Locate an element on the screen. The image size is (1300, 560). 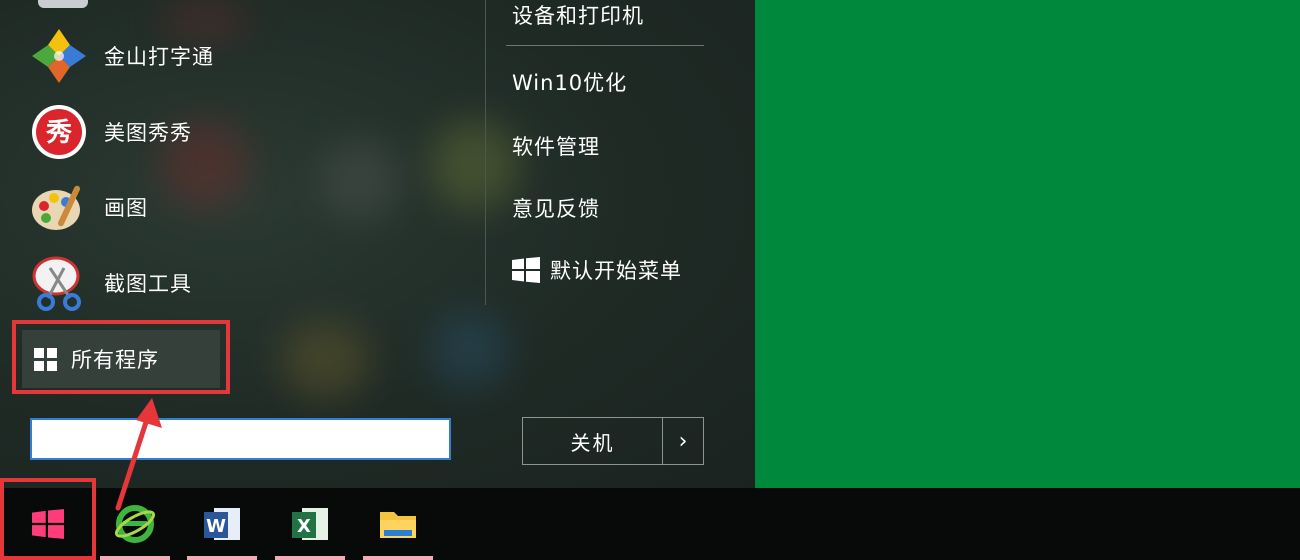
taskbar-pin-word: W is located at coordinates (222, 526).